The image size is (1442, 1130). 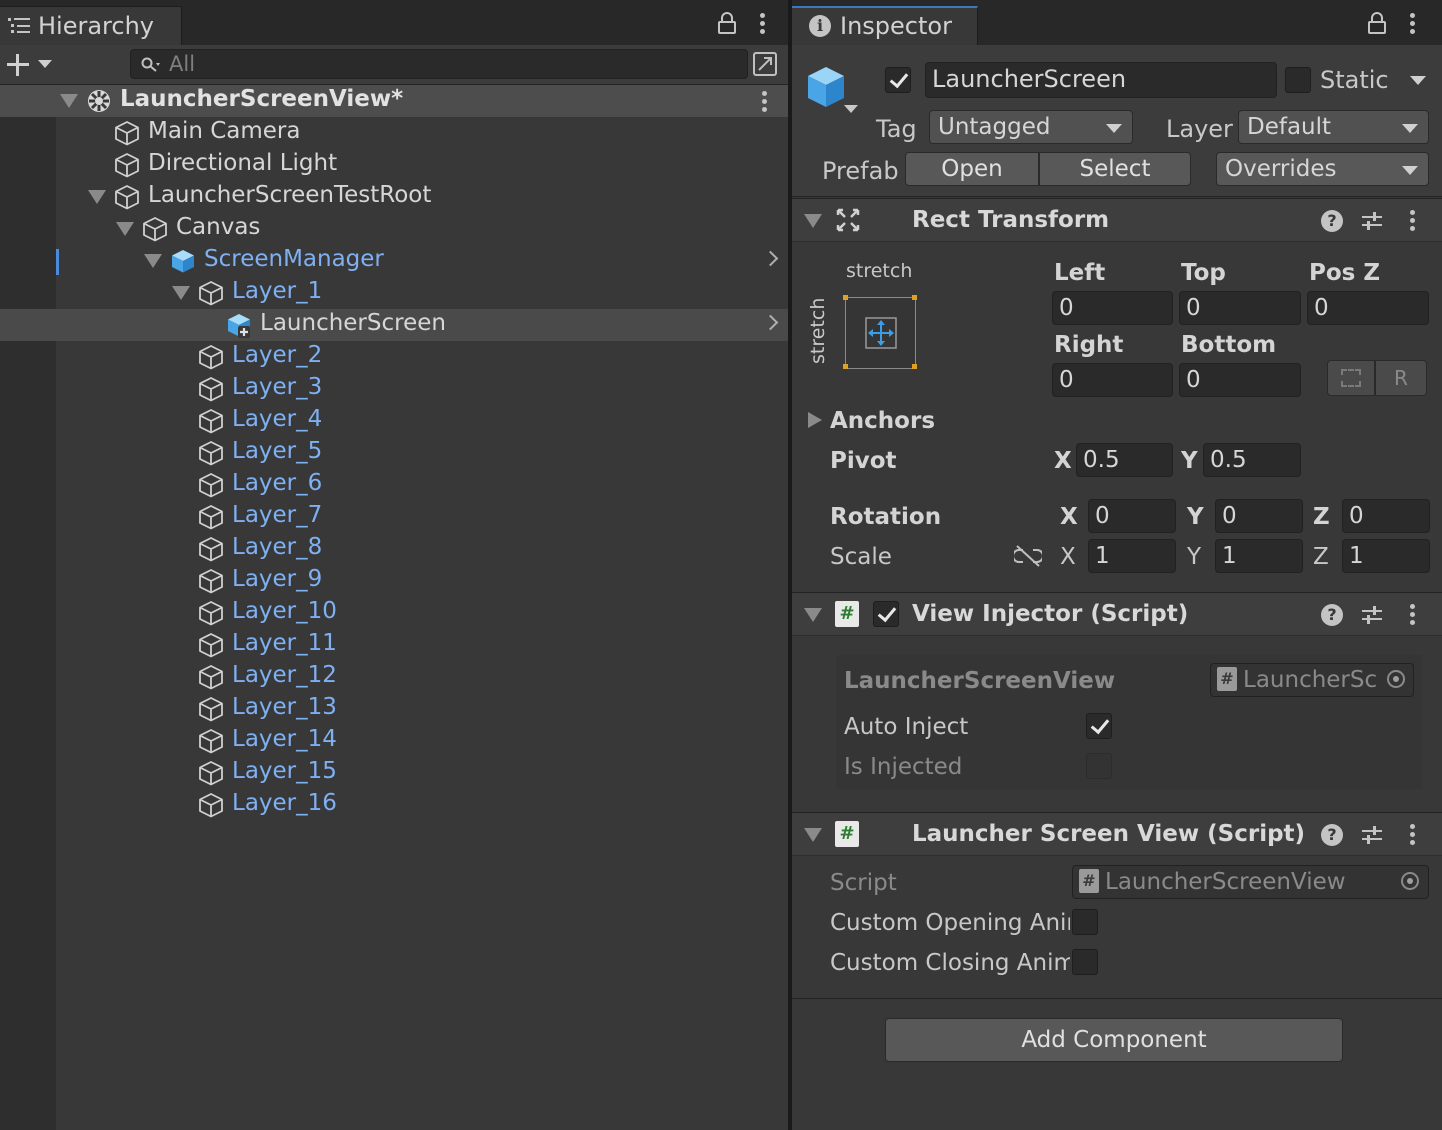 I want to click on static-dropdown-icon, so click(x=1418, y=81).